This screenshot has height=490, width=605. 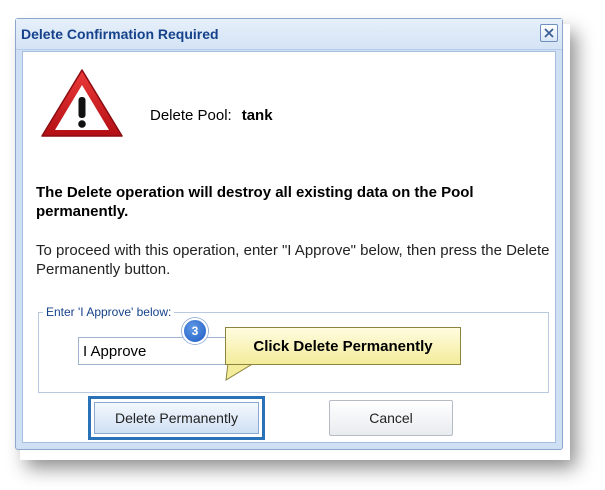 I want to click on close-icon, so click(x=549, y=33).